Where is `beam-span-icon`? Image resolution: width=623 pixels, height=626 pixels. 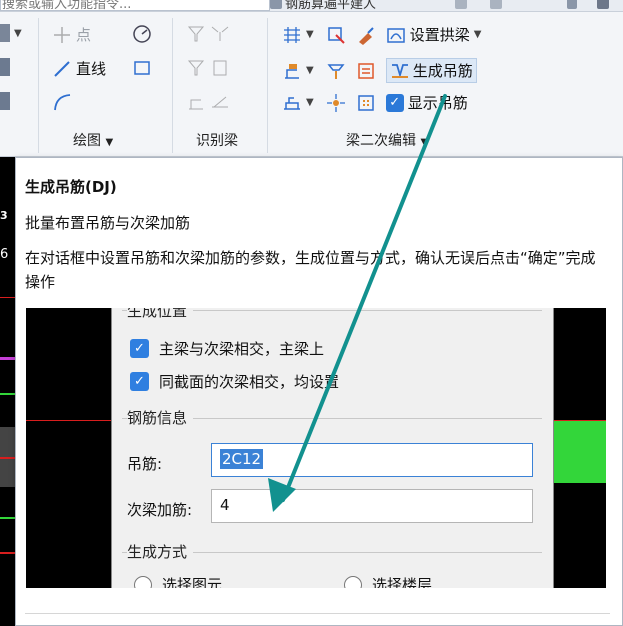 beam-span-icon is located at coordinates (220, 102).